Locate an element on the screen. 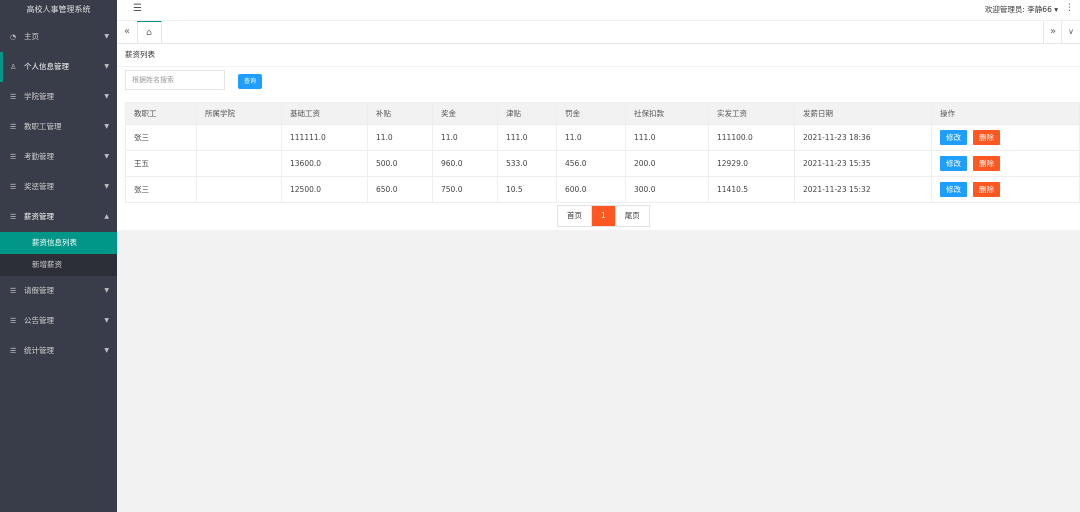  sidebar-item-college: ☰ 学院管理 ▼ is located at coordinates (58, 97).